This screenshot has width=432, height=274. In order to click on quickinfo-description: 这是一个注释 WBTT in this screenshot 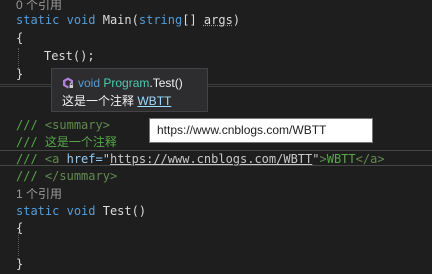, I will do `click(116, 101)`.